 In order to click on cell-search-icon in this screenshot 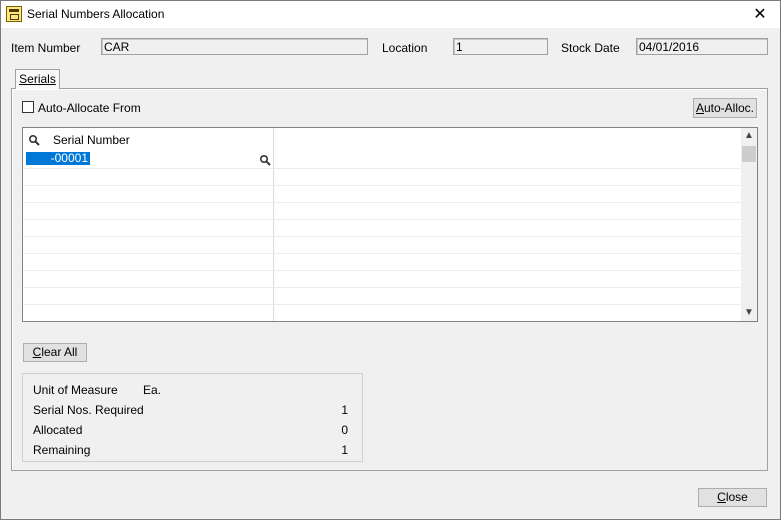, I will do `click(265, 160)`.